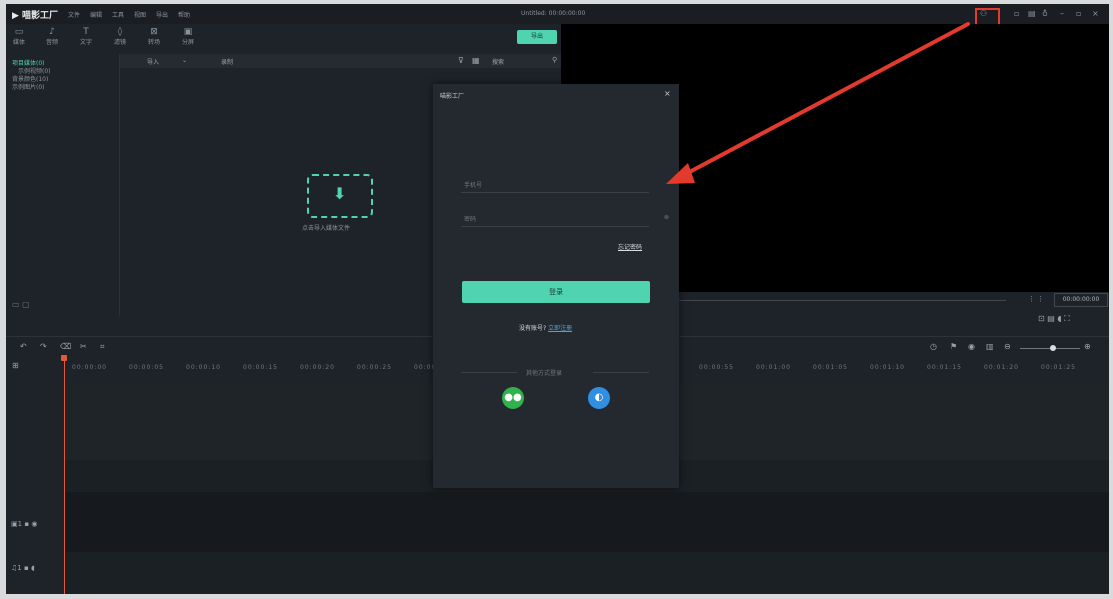 This screenshot has width=1113, height=599. What do you see at coordinates (666, 217) in the screenshot?
I see `eye-icon: ⊗` at bounding box center [666, 217].